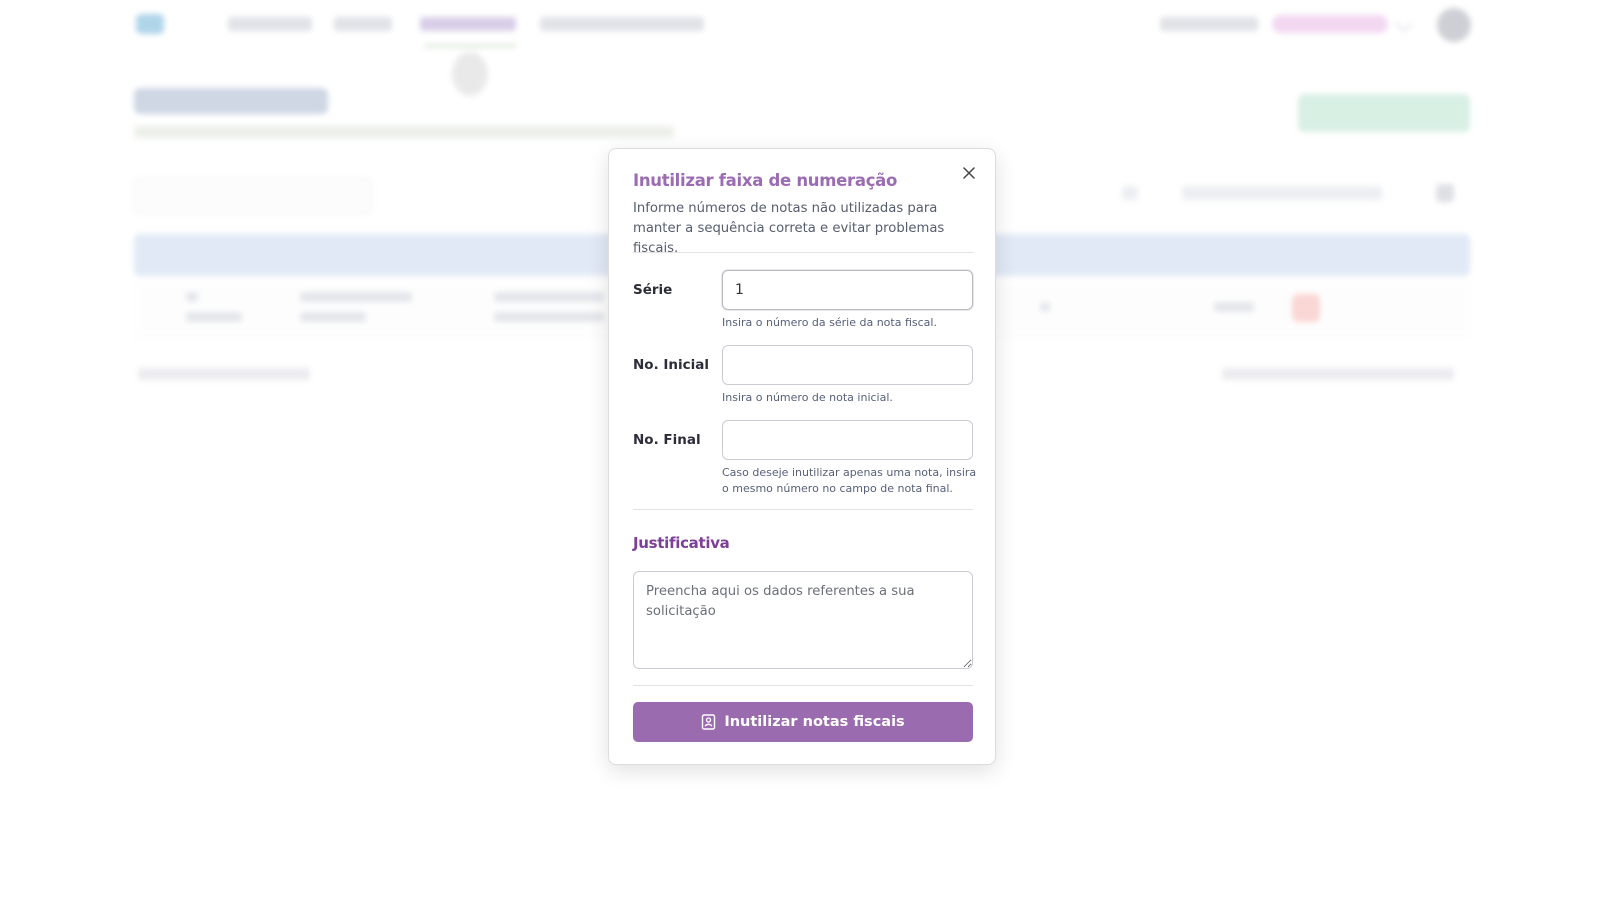 The width and height of the screenshot is (1620, 911). Describe the element at coordinates (765, 180) in the screenshot. I see `modal-title: Inutilizar faixa de numeração` at that location.